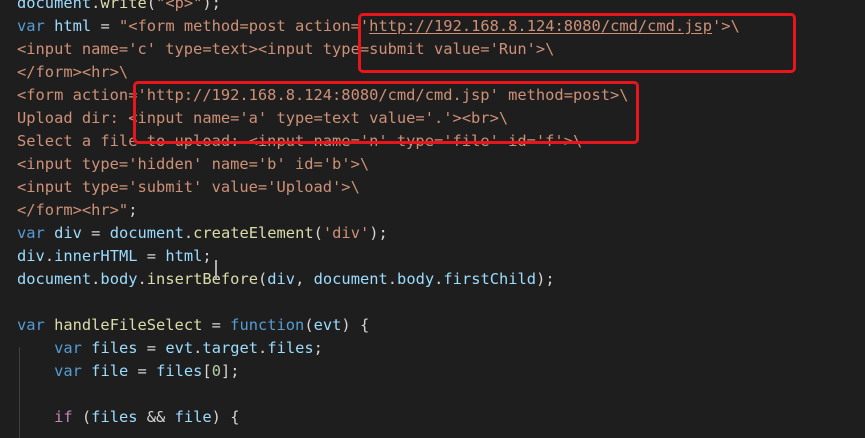  Describe the element at coordinates (123, 6) in the screenshot. I see `code-token: write` at that location.